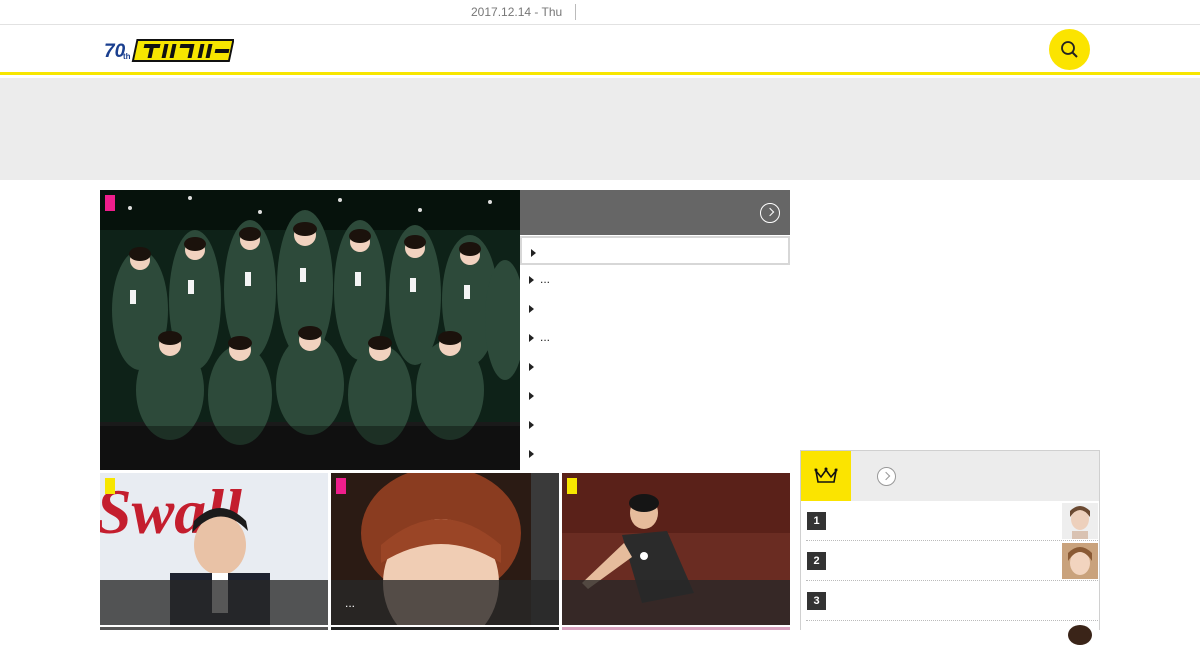  I want to click on article-thumbnail, so click(676, 549).